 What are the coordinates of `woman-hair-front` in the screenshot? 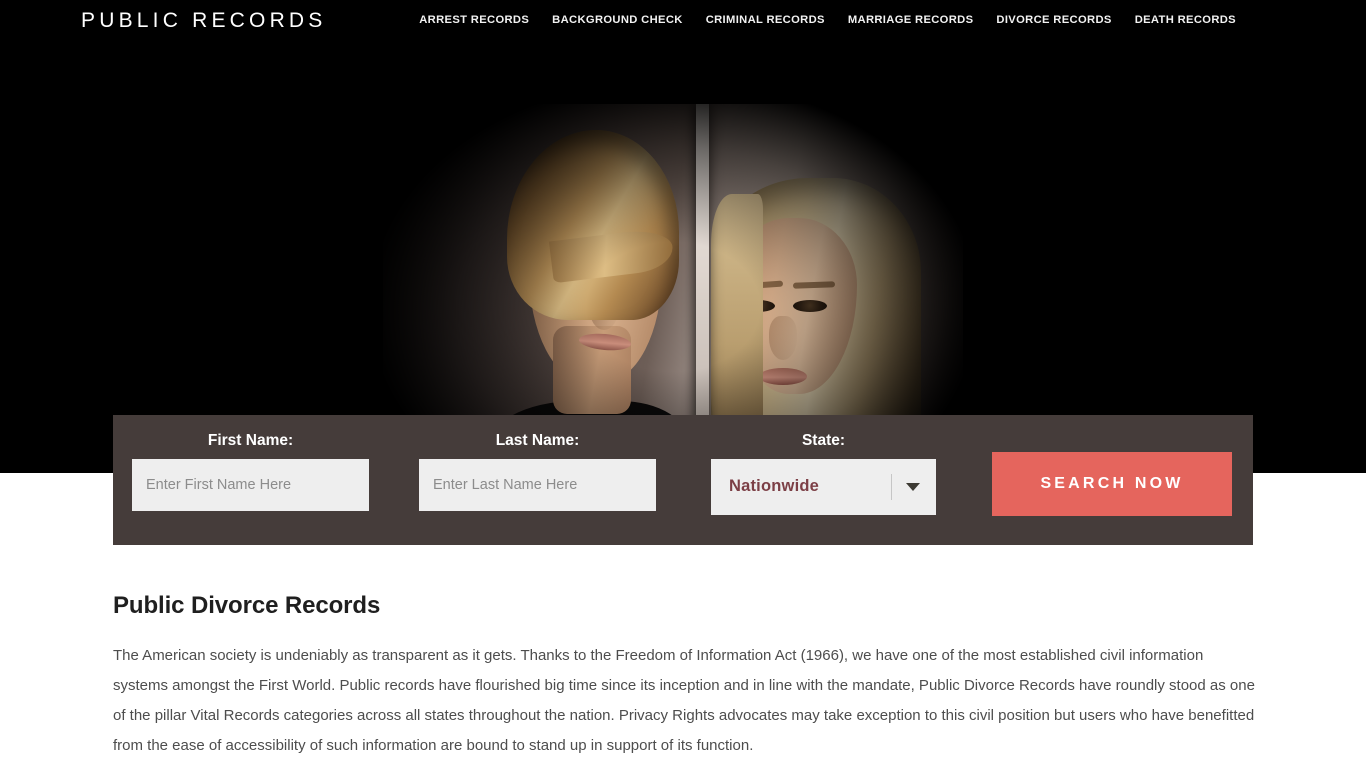 It's located at (737, 319).